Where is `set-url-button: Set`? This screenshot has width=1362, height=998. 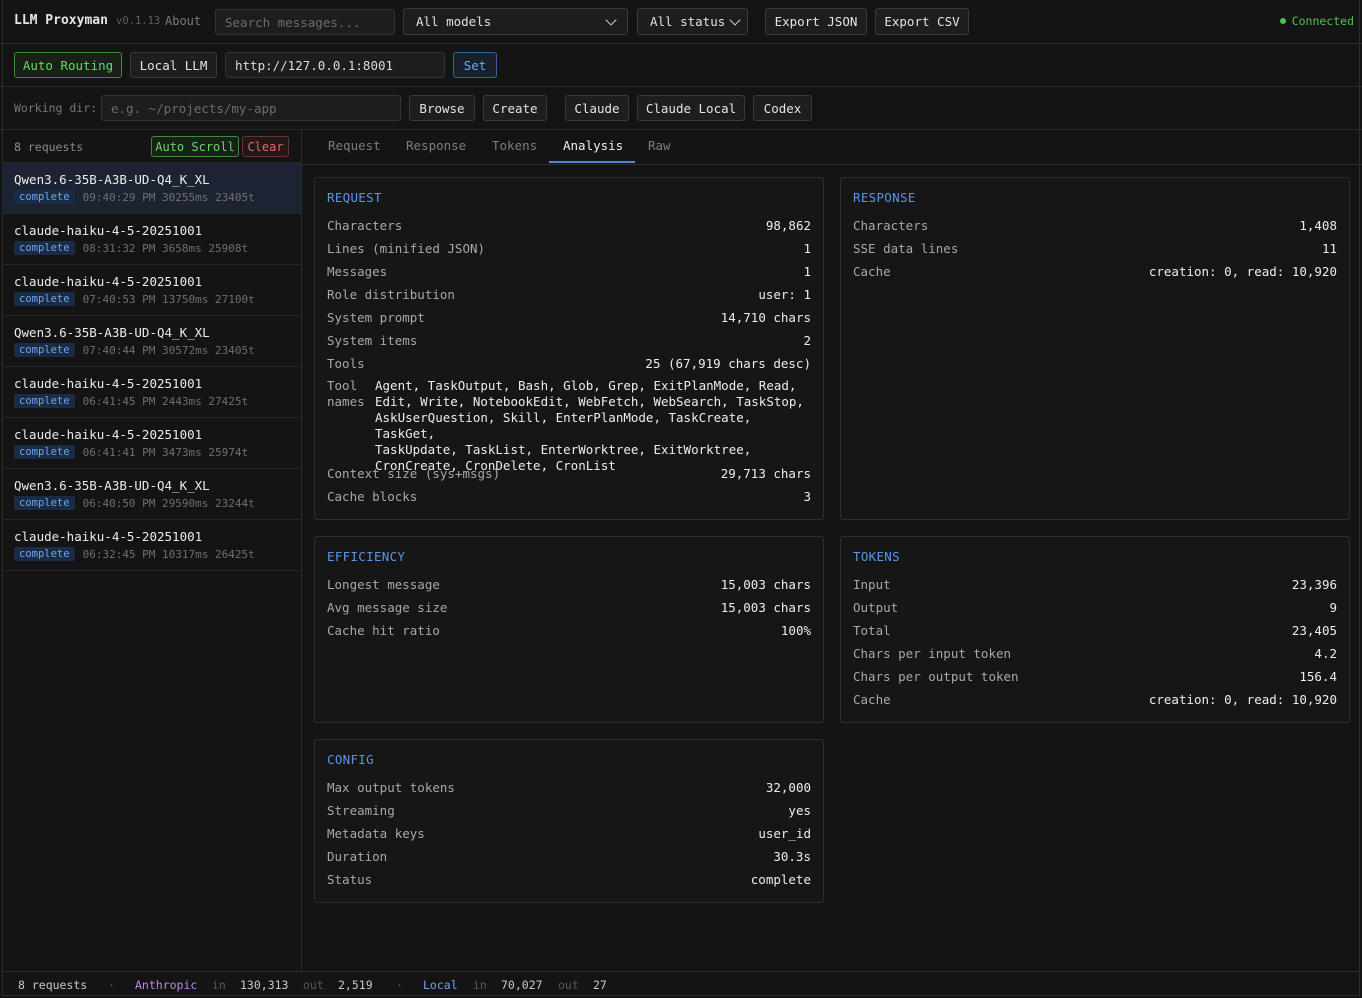
set-url-button: Set is located at coordinates (475, 65).